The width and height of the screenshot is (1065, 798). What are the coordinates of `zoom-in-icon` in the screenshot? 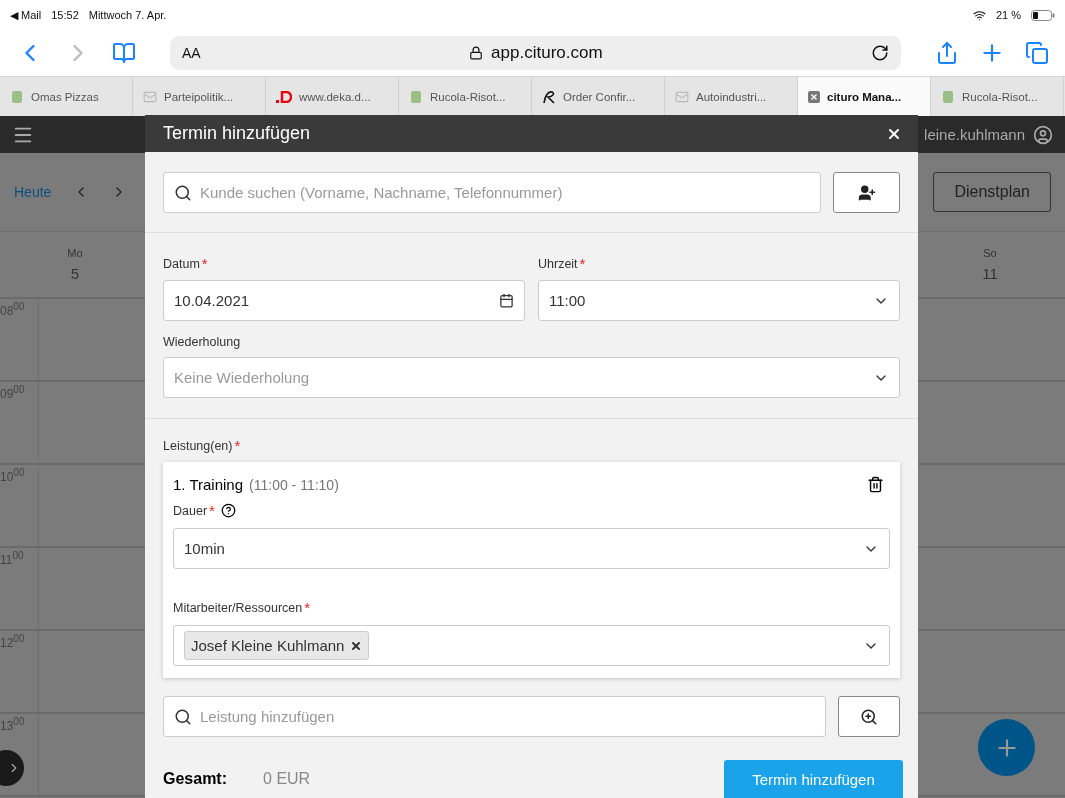 It's located at (869, 716).